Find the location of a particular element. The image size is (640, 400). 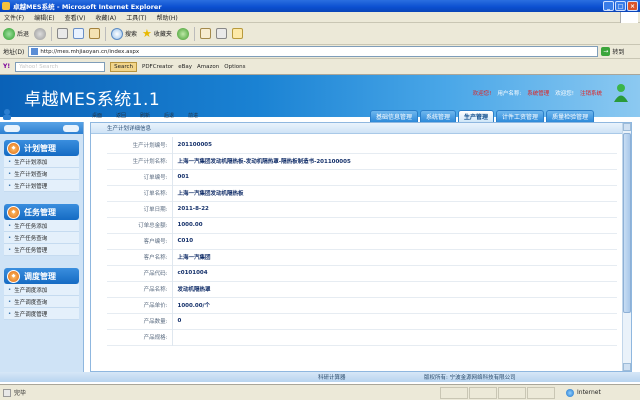

status-text: 完毕 is located at coordinates (20, 393).